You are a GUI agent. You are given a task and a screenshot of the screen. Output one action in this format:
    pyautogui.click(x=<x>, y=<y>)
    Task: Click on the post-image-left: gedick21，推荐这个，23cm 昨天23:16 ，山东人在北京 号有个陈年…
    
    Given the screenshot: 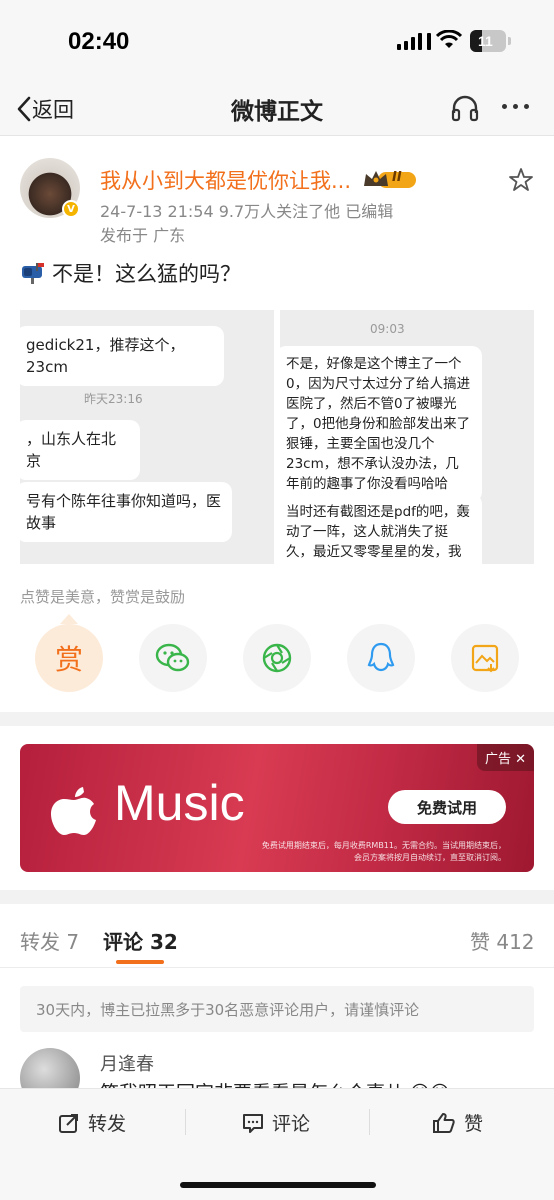 What is the action you would take?
    pyautogui.click(x=147, y=437)
    